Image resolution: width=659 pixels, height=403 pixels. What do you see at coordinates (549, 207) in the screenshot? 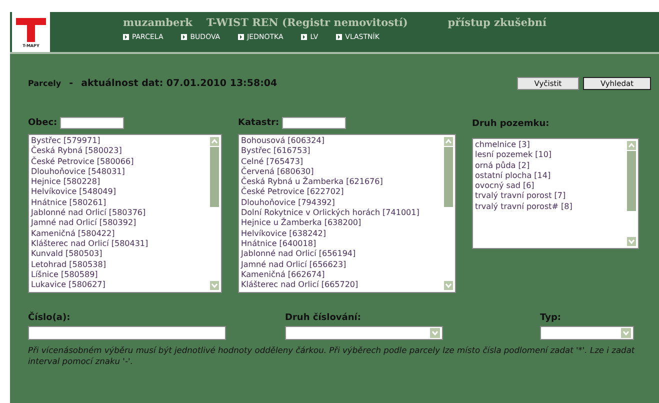
I see `list-item: trvalý travní porost# [8]` at bounding box center [549, 207].